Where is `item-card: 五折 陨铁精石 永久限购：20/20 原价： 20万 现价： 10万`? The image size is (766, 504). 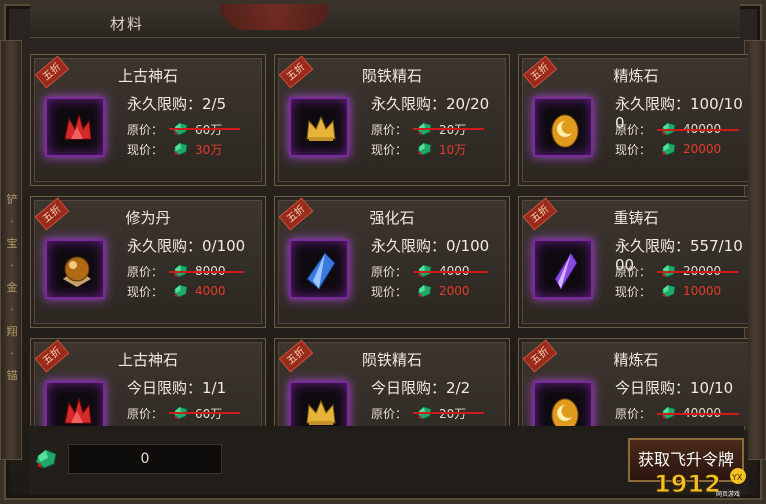 item-card: 五折 陨铁精石 永久限购：20/20 原价： 20万 现价： 10万 is located at coordinates (392, 120).